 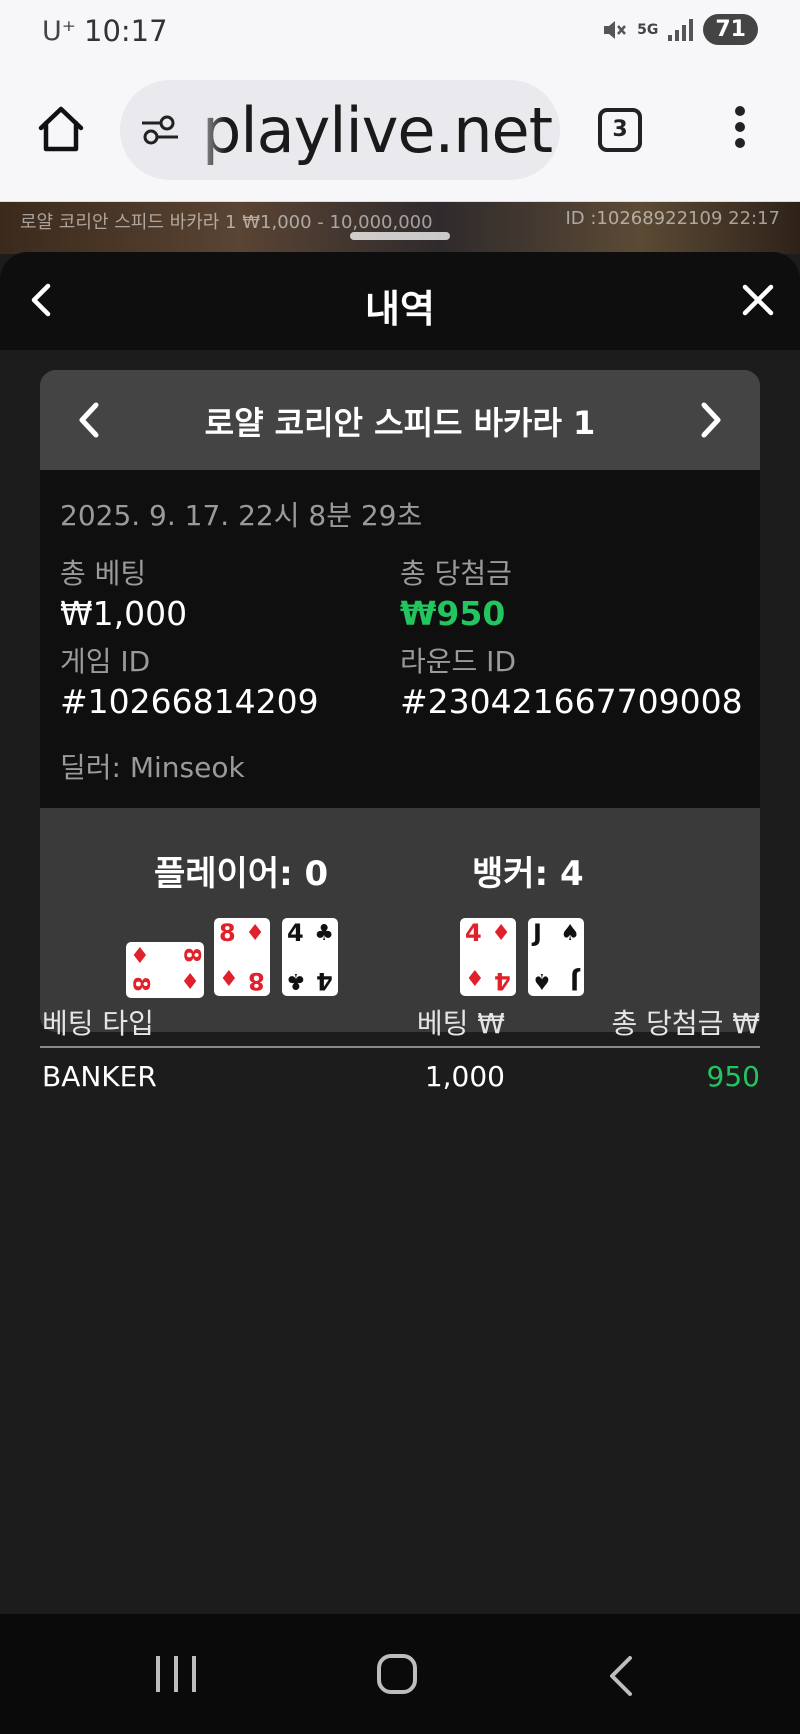 I want to click on banker-card-2: J ♠ ♠ J, so click(x=556, y=957).